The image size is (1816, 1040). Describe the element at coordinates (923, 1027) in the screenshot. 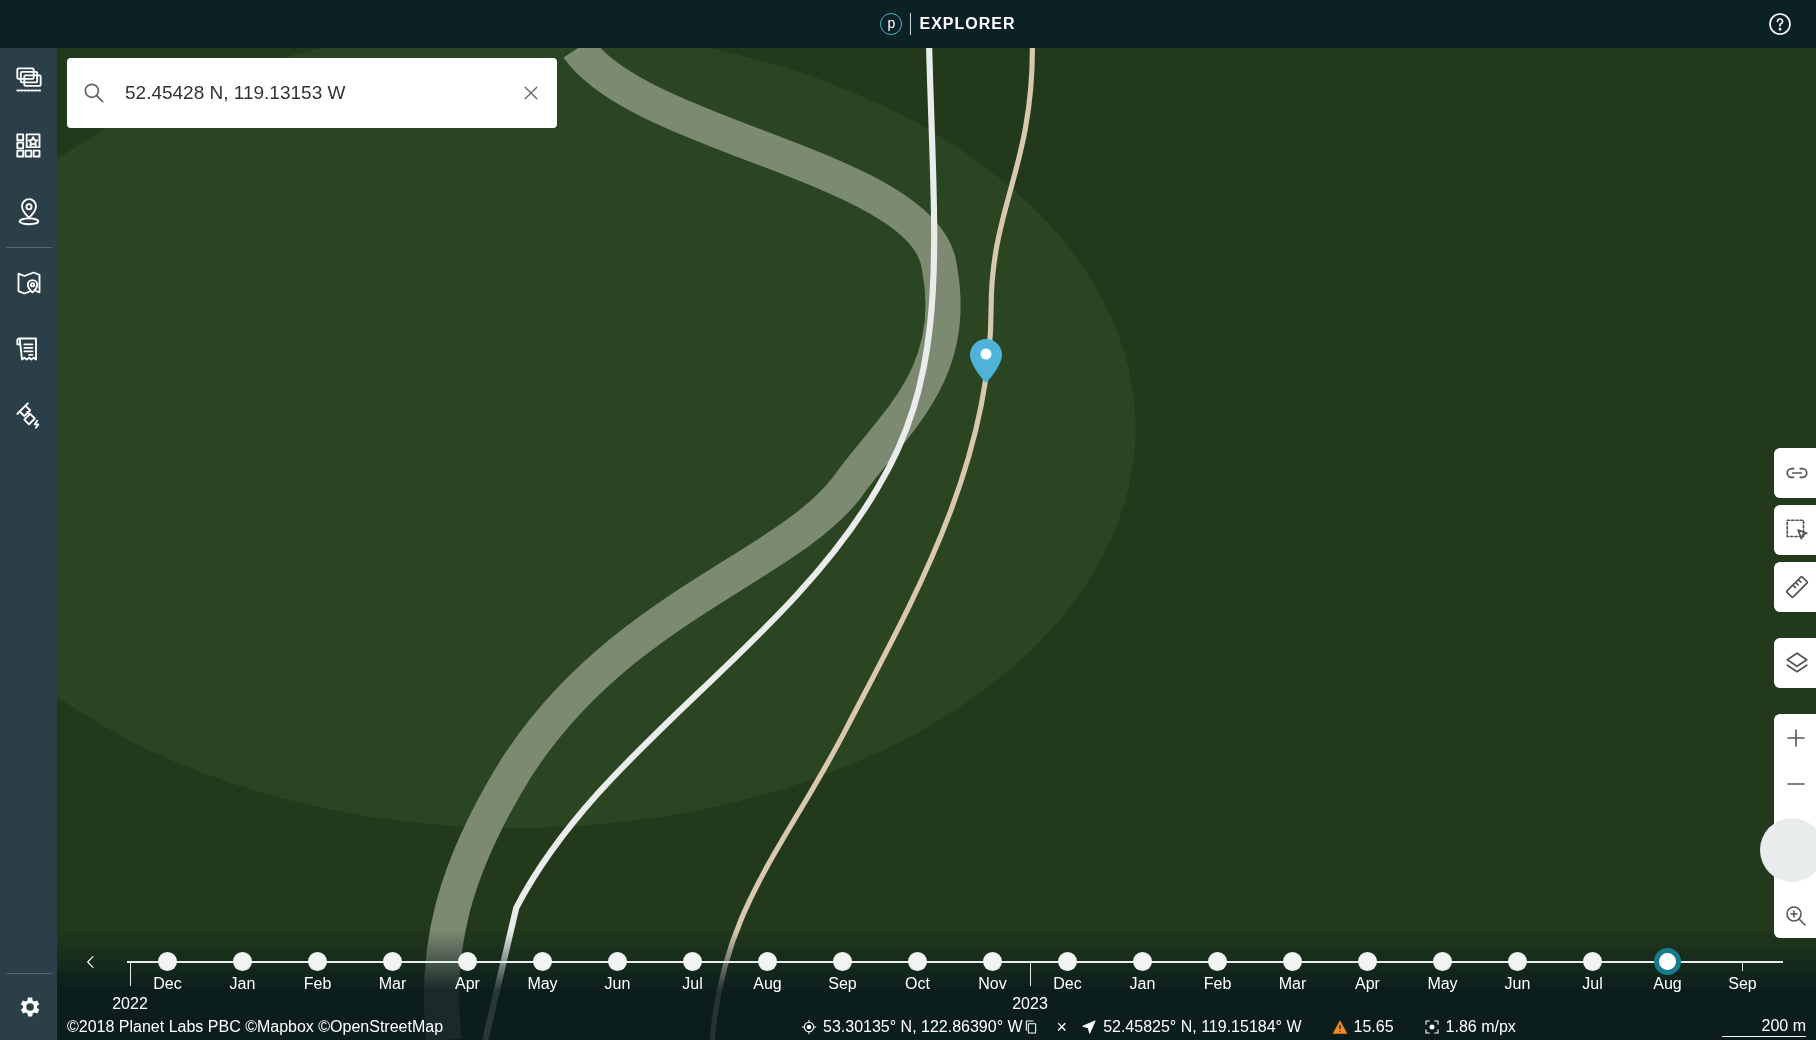

I see `cursor-coordinates: 53.30135° N, 122.86390° W` at that location.